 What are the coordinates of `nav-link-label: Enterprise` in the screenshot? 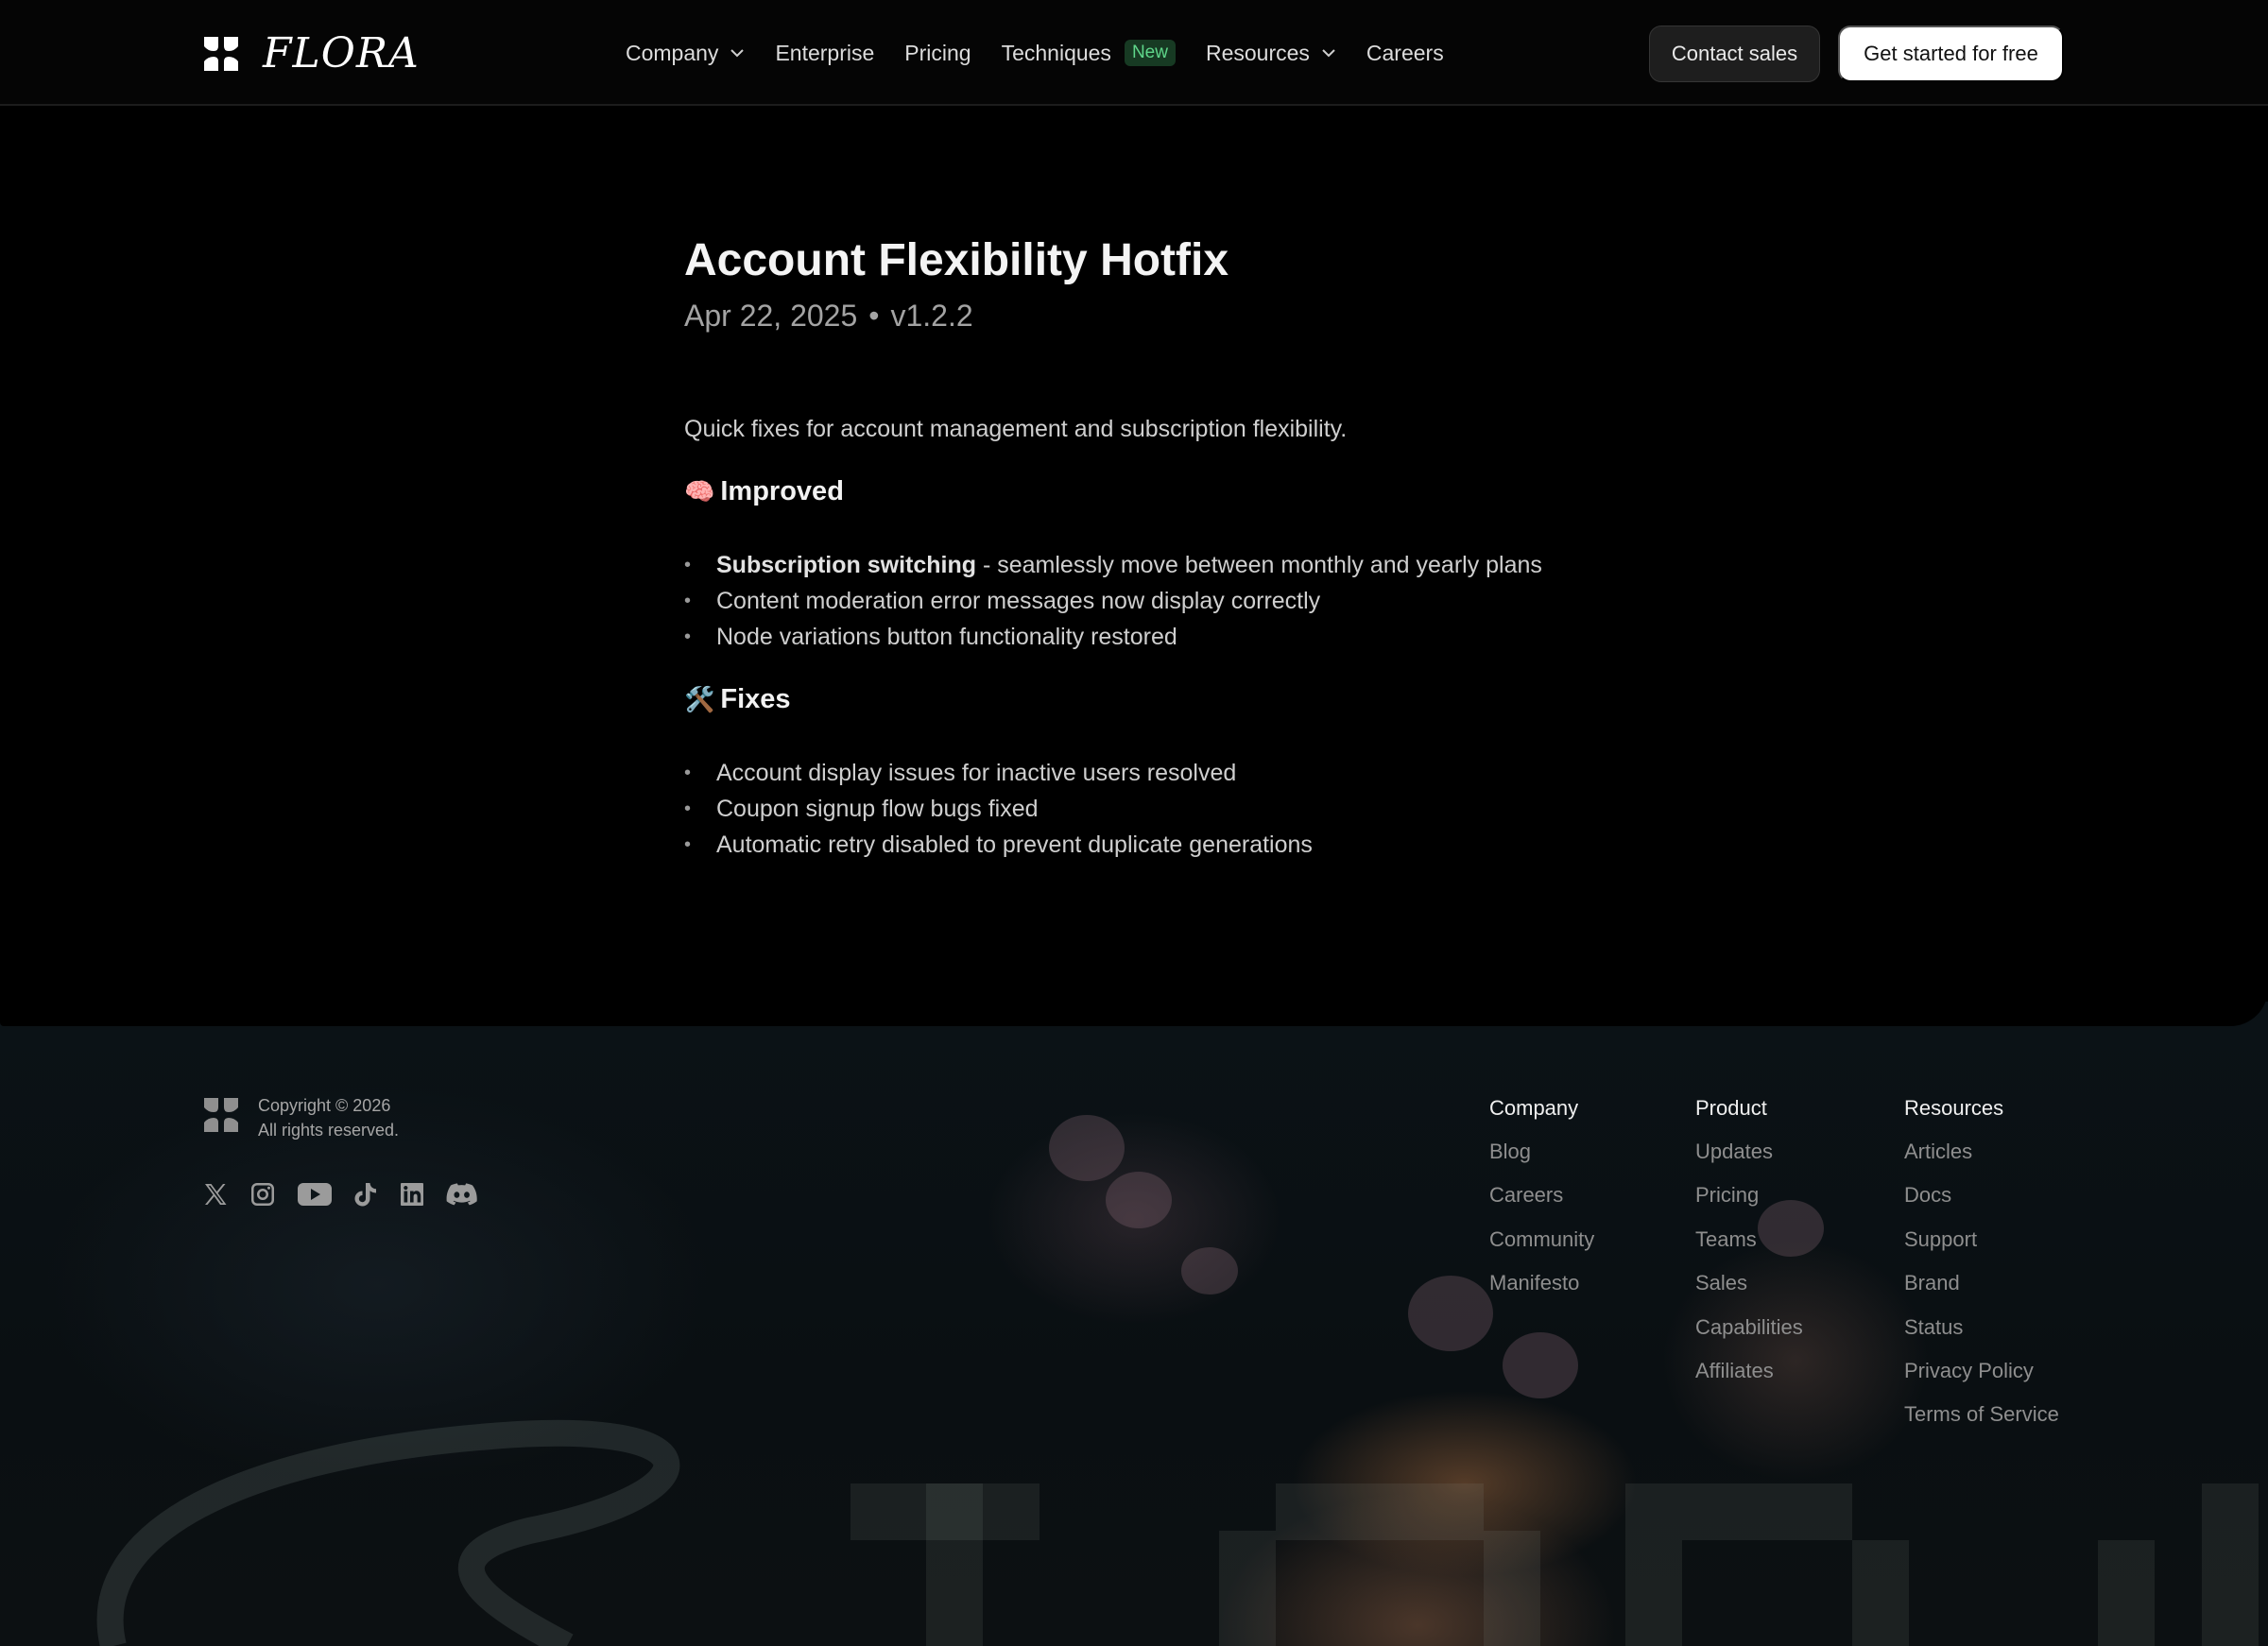 It's located at (825, 52).